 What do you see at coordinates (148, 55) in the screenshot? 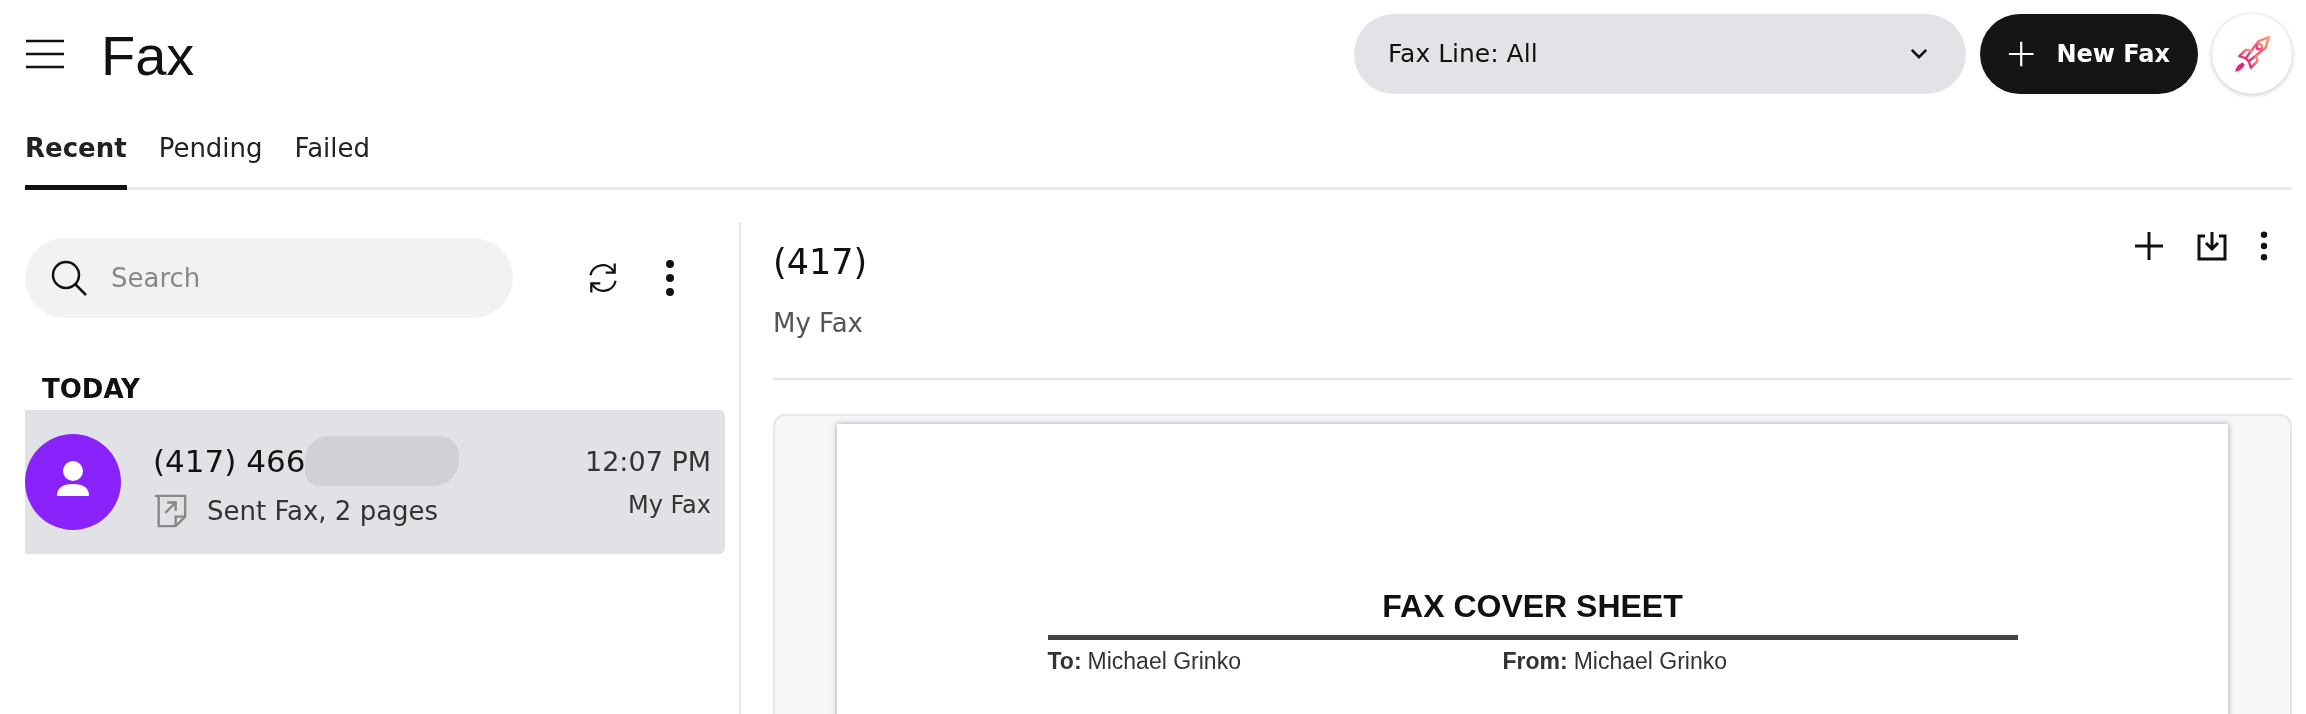
I see `page-title: Fax` at bounding box center [148, 55].